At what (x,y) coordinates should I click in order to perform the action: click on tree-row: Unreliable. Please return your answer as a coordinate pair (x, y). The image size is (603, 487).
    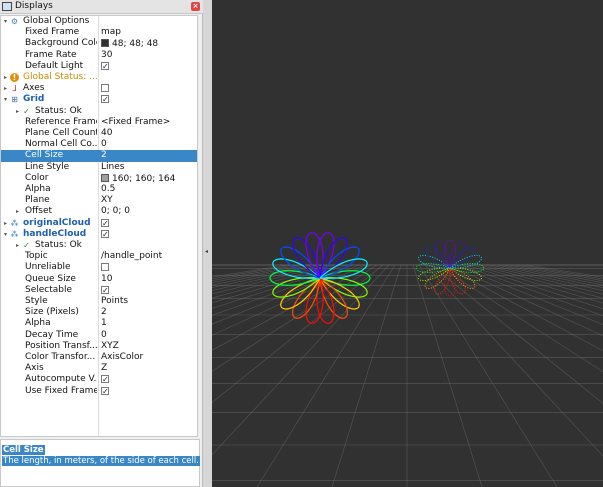
    Looking at the image, I should click on (99, 267).